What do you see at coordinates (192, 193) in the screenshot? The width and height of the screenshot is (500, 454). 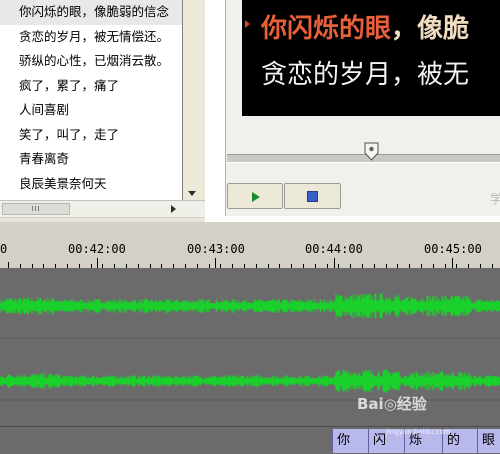 I see `scroll-down-arrow-icon` at bounding box center [192, 193].